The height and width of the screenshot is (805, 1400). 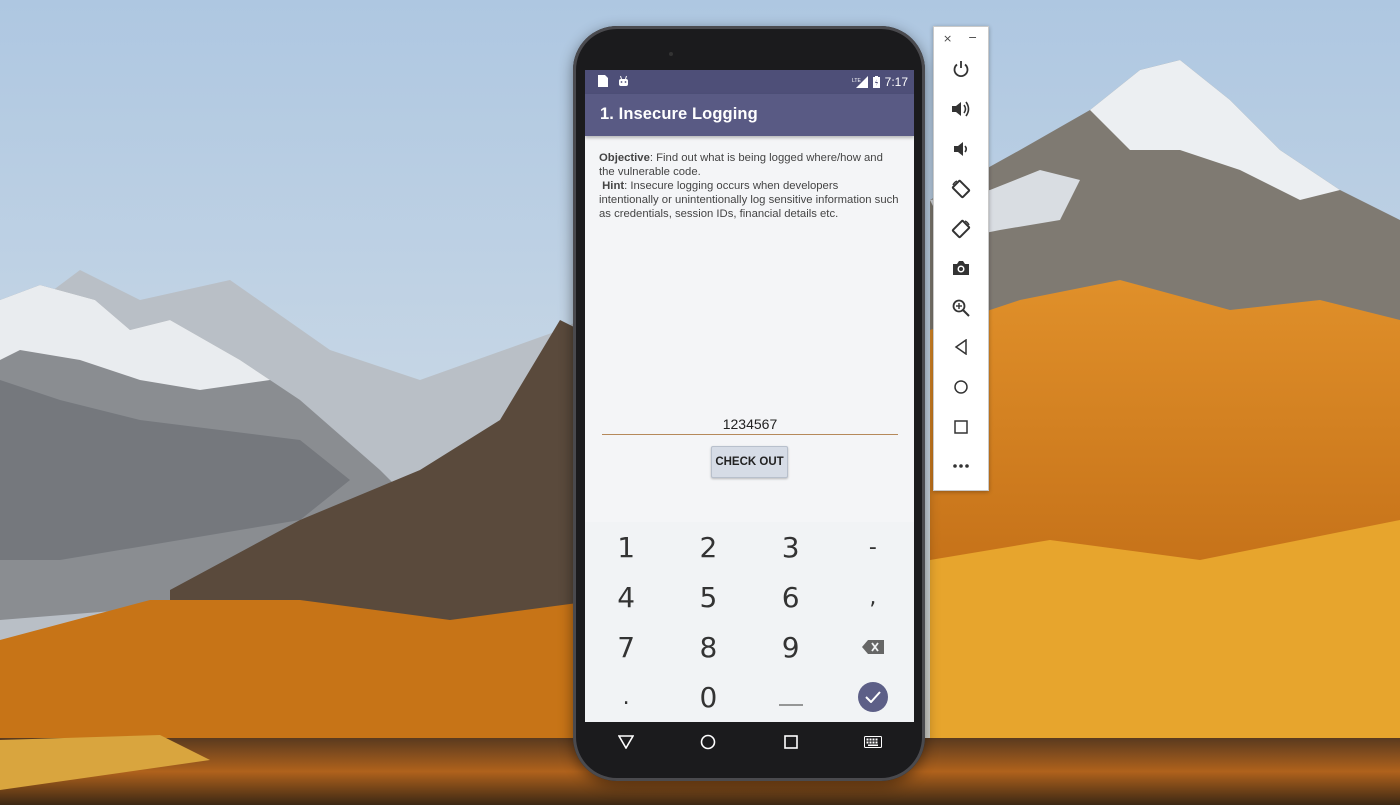 What do you see at coordinates (791, 547) in the screenshot?
I see `key-3: 3` at bounding box center [791, 547].